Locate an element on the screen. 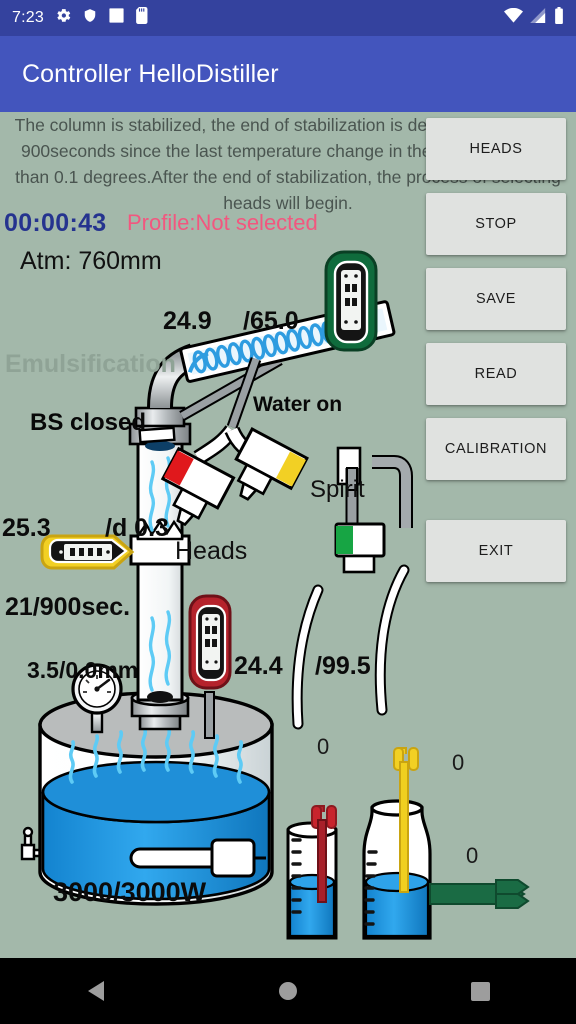 The height and width of the screenshot is (1024, 576). power-reading: 3000/3000W is located at coordinates (130, 892).